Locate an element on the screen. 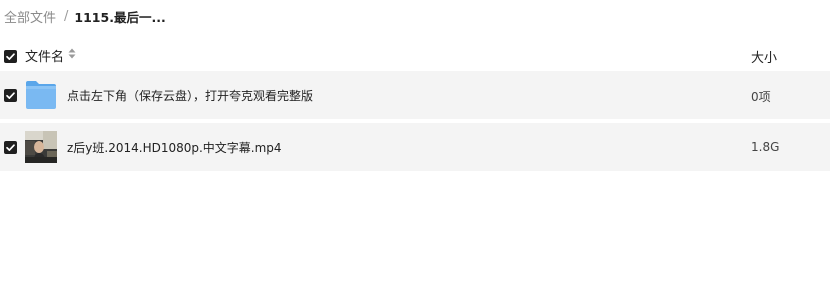  video-thumbnail is located at coordinates (41, 147).